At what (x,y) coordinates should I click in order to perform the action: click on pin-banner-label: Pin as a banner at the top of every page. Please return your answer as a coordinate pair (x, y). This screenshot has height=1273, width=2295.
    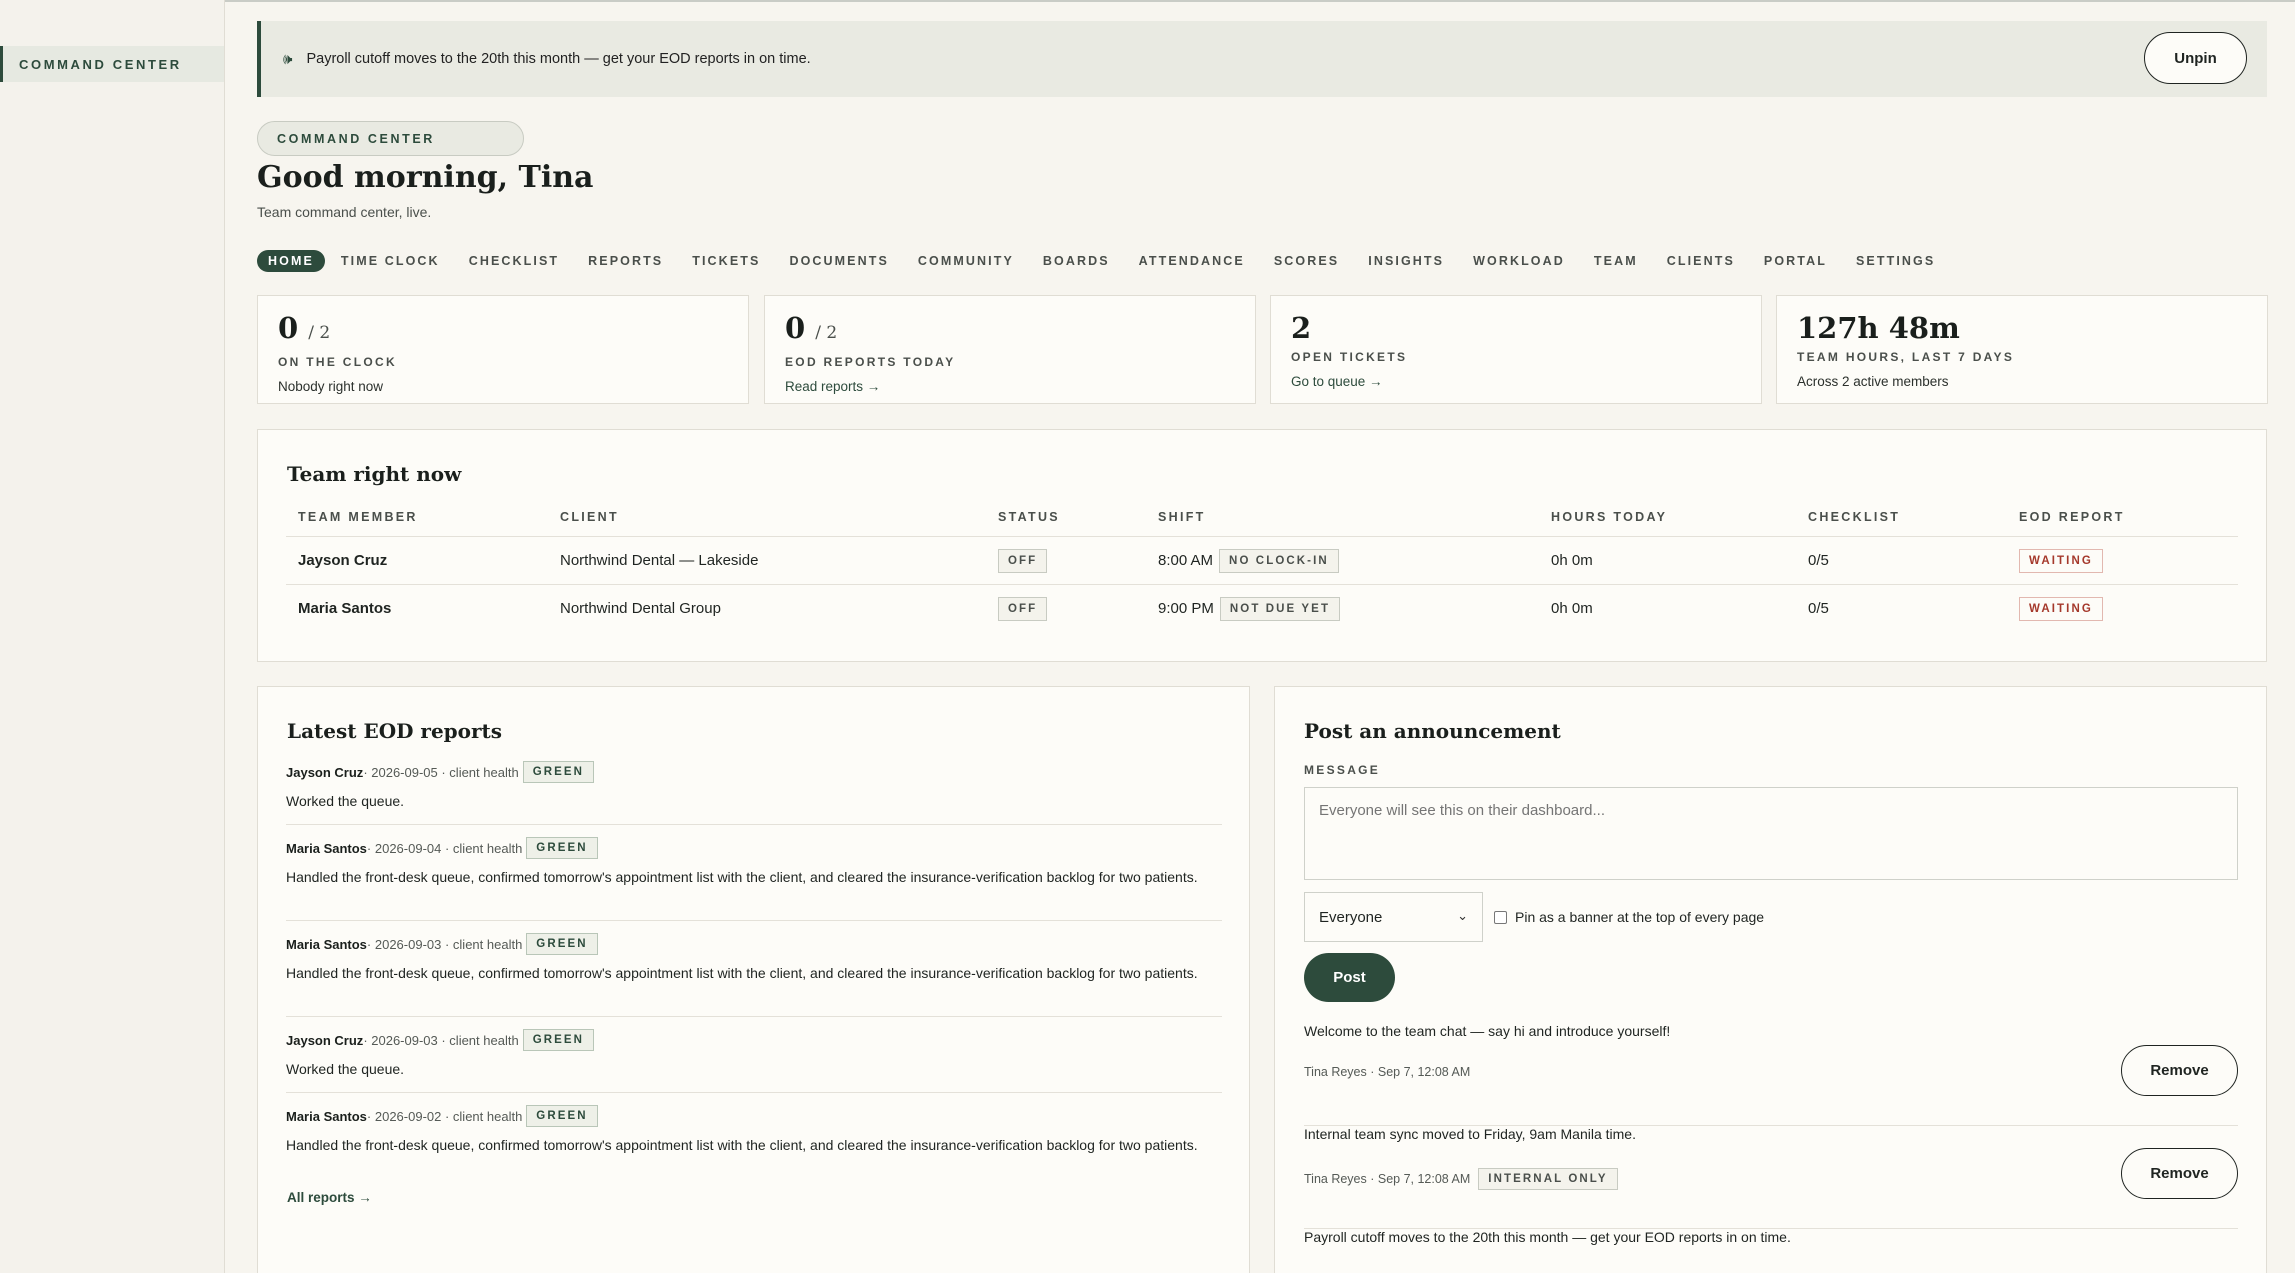
    Looking at the image, I should click on (1640, 917).